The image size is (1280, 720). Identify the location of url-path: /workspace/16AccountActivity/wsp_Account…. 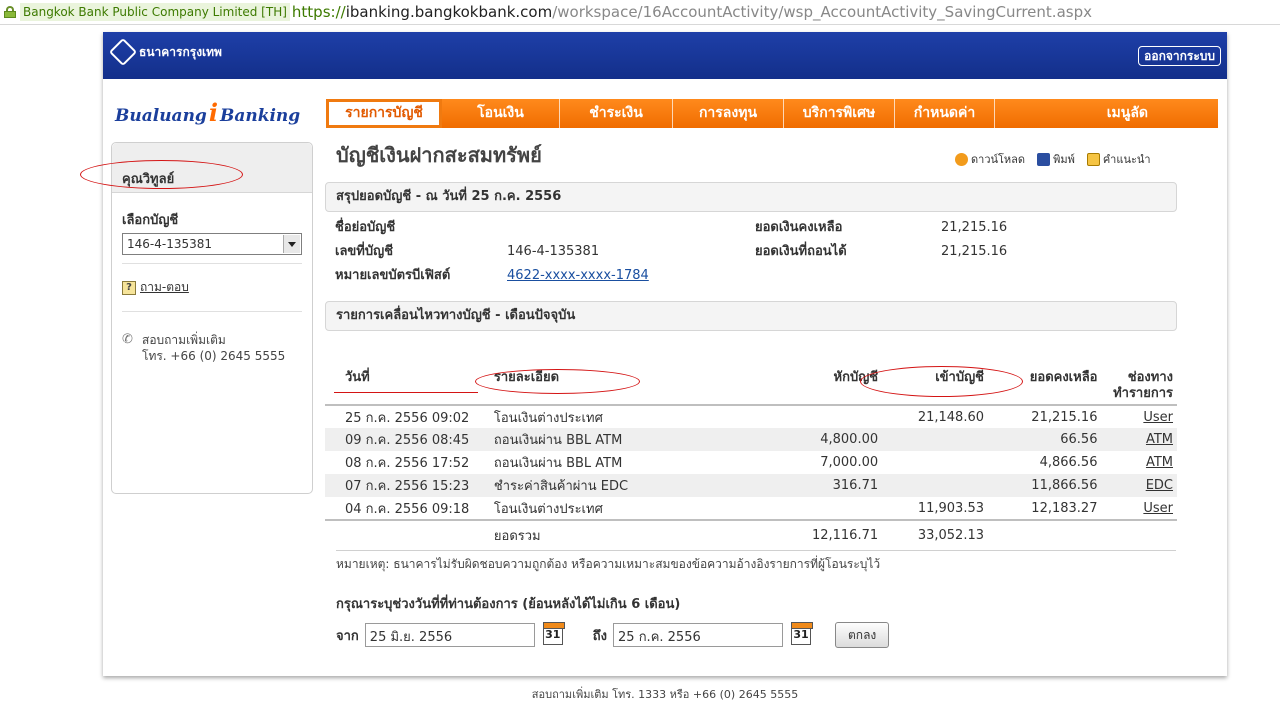
(822, 12).